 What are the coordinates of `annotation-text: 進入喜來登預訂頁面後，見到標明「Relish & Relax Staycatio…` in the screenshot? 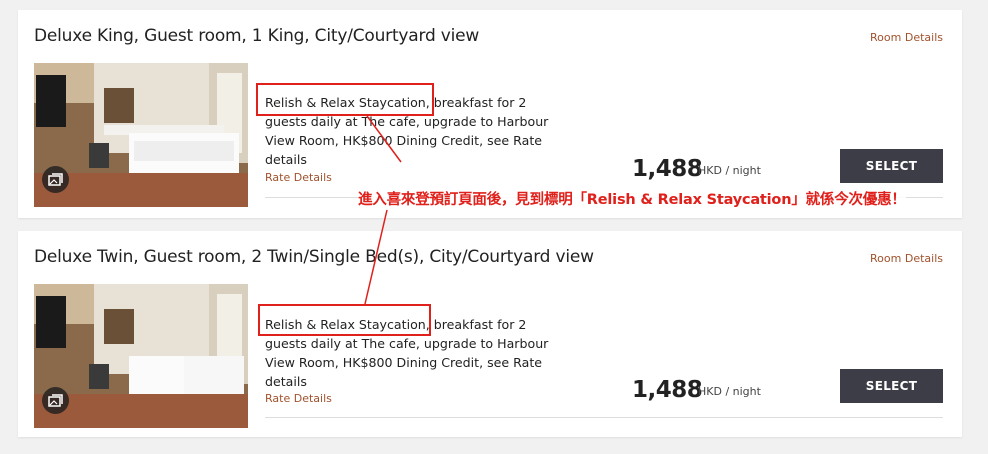 It's located at (632, 198).